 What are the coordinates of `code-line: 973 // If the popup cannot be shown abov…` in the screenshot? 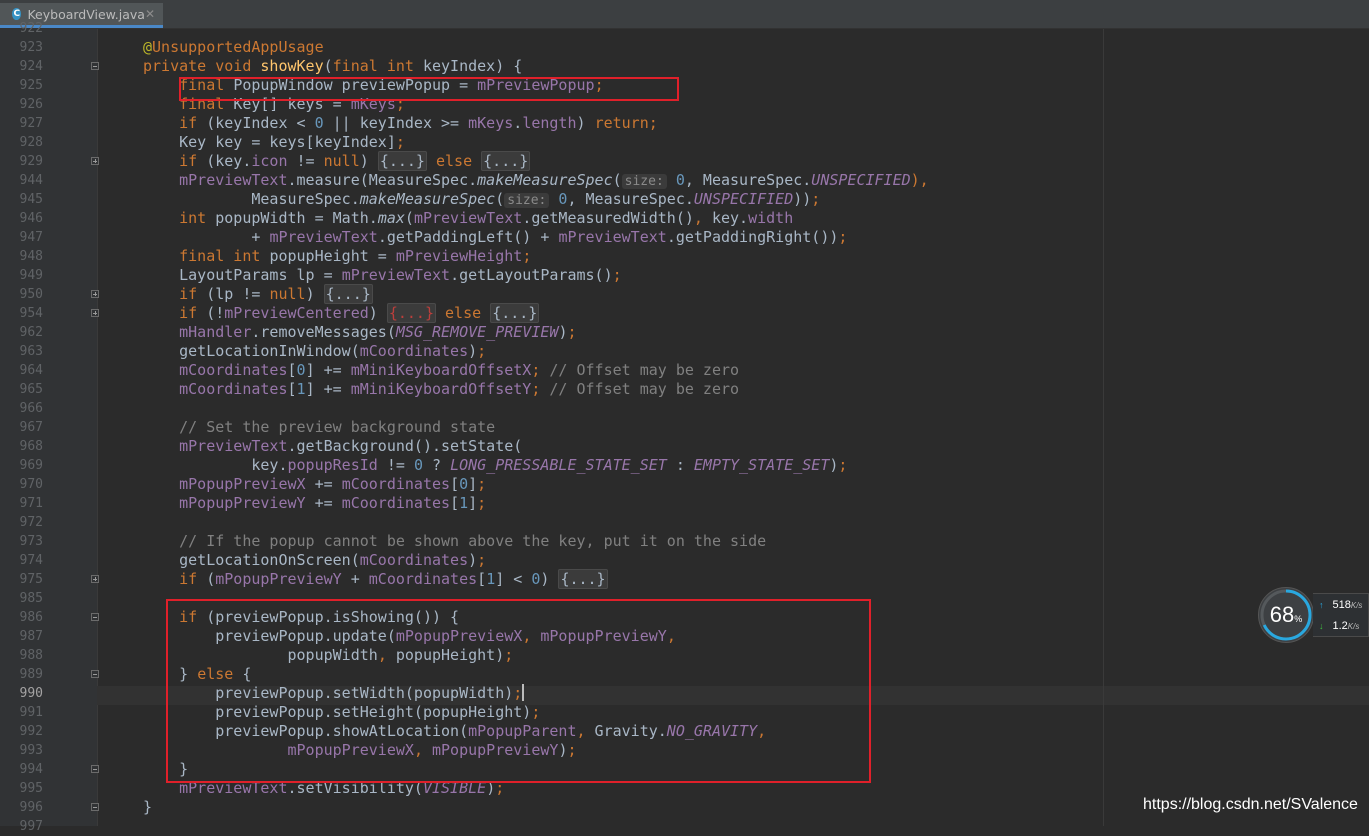 It's located at (684, 541).